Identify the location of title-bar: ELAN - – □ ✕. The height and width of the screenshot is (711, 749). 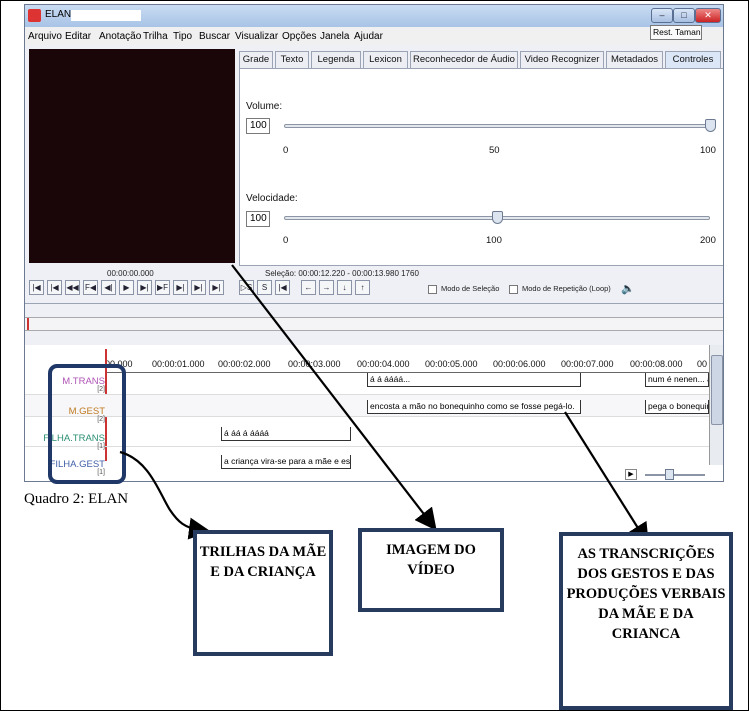
(374, 16).